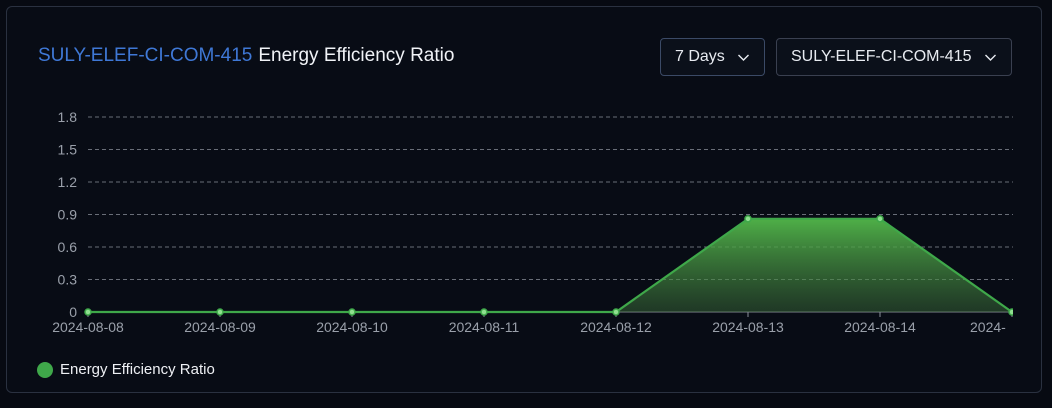 Image resolution: width=1052 pixels, height=408 pixels. I want to click on y-tick-label: 0.3, so click(68, 280).